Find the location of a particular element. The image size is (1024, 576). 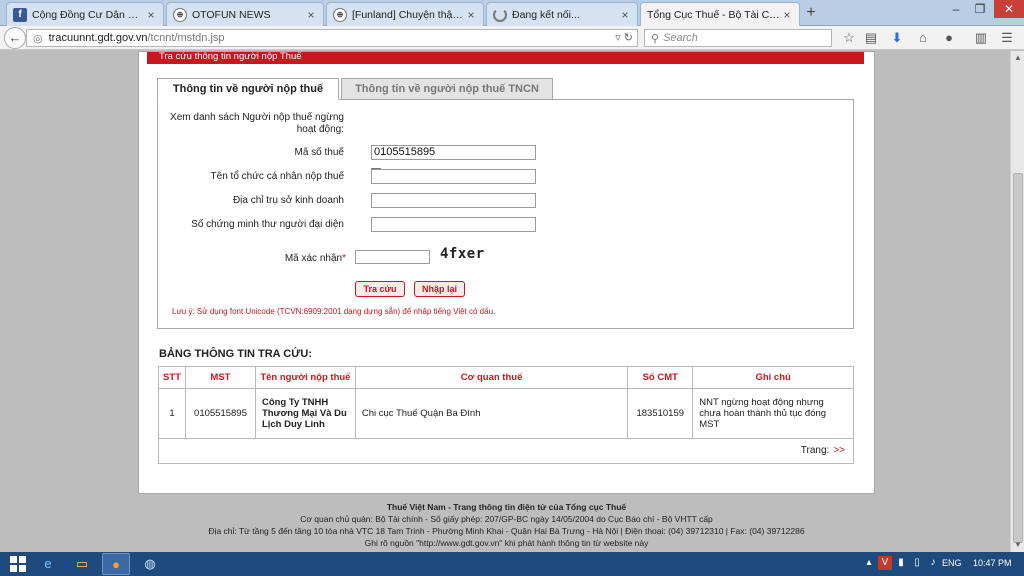

captcha-label-text: Mã xác nhận is located at coordinates (313, 258).